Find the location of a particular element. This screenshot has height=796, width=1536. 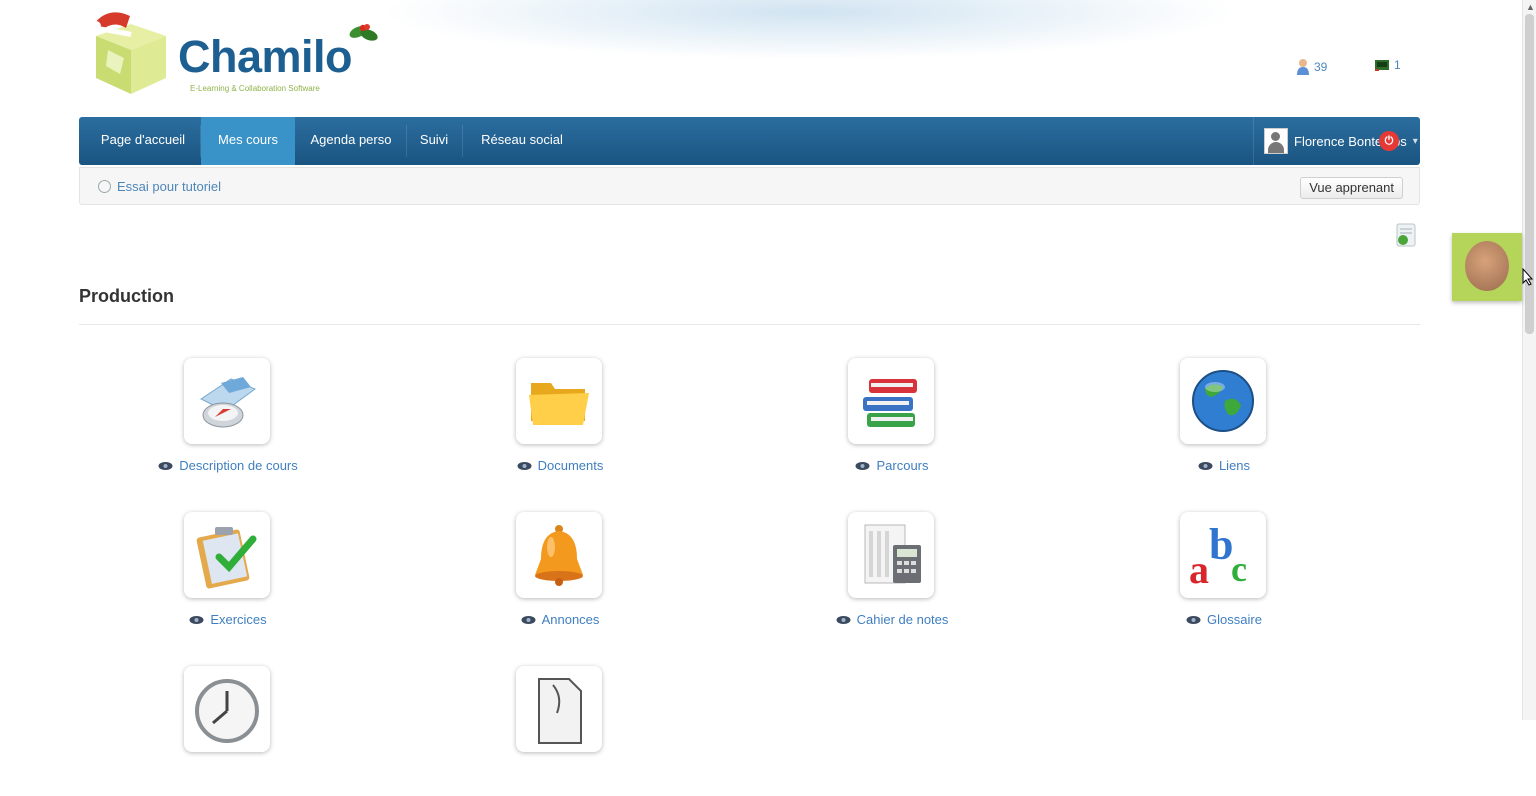

clock-icon is located at coordinates (227, 711).